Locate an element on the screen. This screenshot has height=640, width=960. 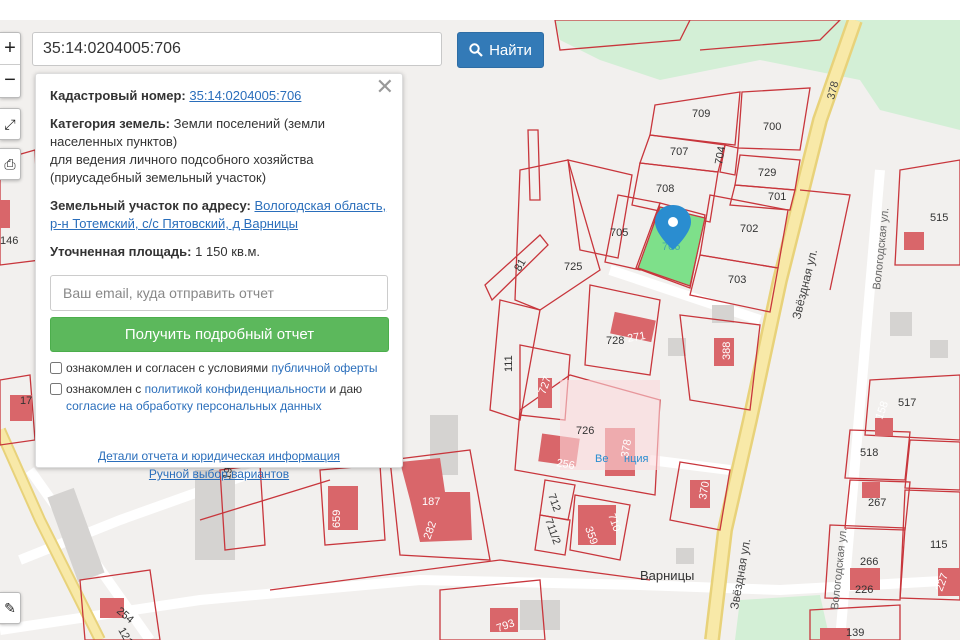
svg-text: 726 is located at coordinates (585, 431).